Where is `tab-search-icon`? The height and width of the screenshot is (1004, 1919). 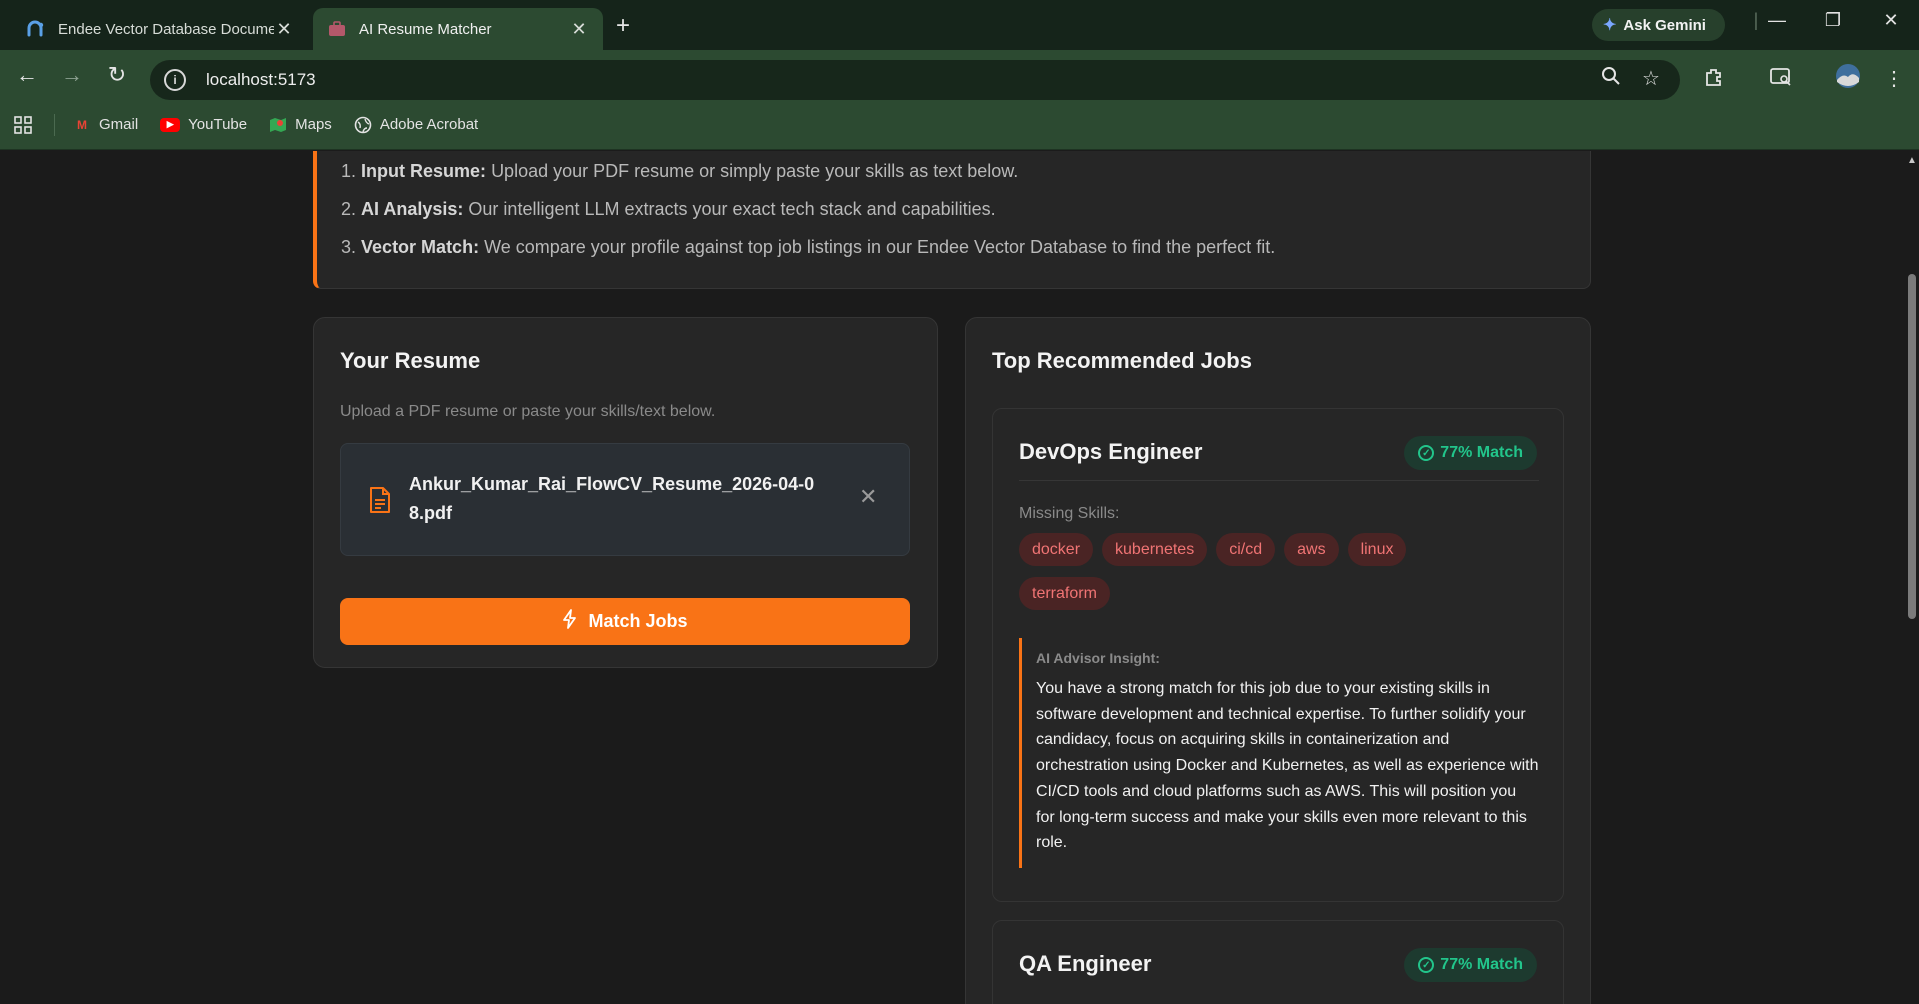
tab-search-icon is located at coordinates (1781, 80).